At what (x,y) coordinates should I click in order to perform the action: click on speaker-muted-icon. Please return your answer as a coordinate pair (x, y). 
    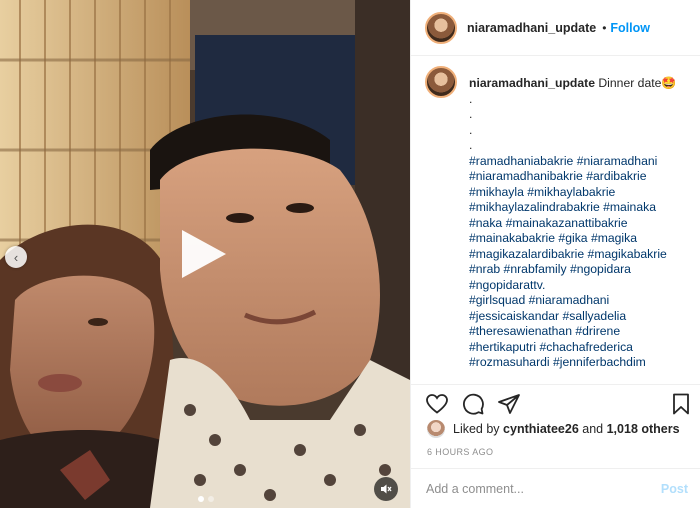
    Looking at the image, I should click on (386, 489).